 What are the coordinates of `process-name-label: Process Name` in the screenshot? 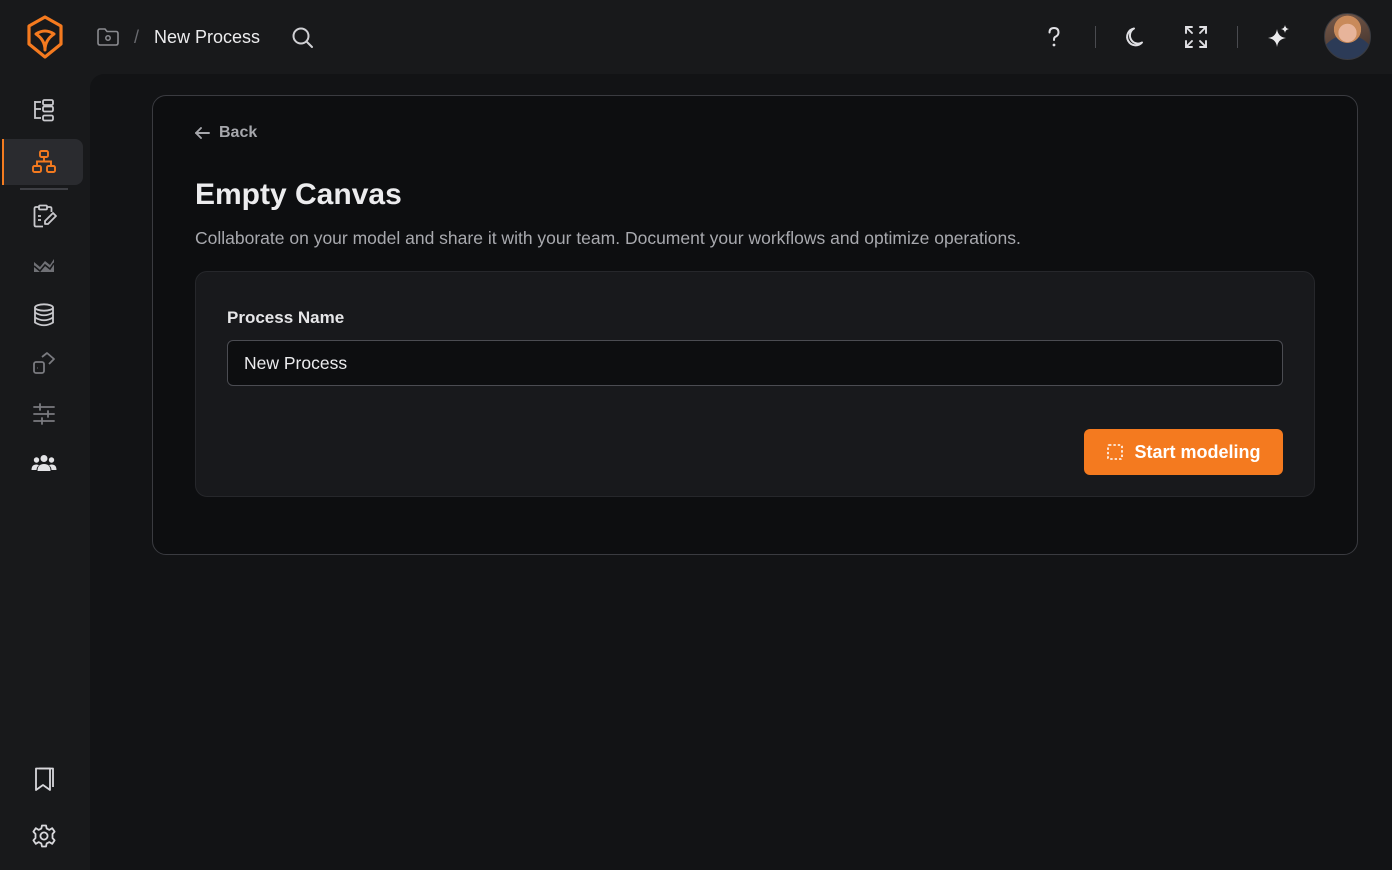 It's located at (286, 317).